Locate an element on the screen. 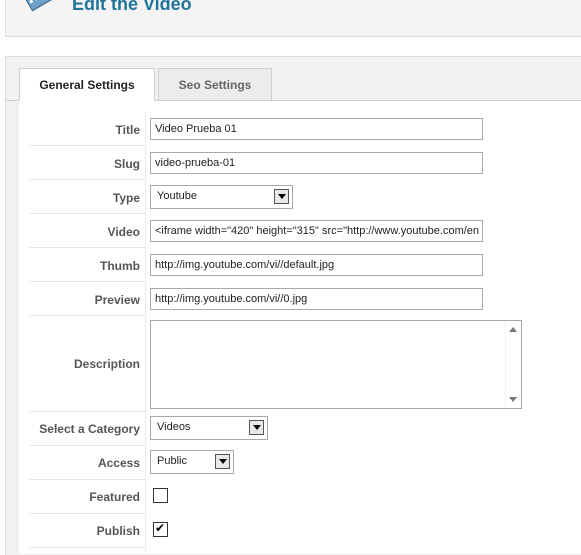 The height and width of the screenshot is (555, 581). slug-input: video-prueba-01 is located at coordinates (316, 163).